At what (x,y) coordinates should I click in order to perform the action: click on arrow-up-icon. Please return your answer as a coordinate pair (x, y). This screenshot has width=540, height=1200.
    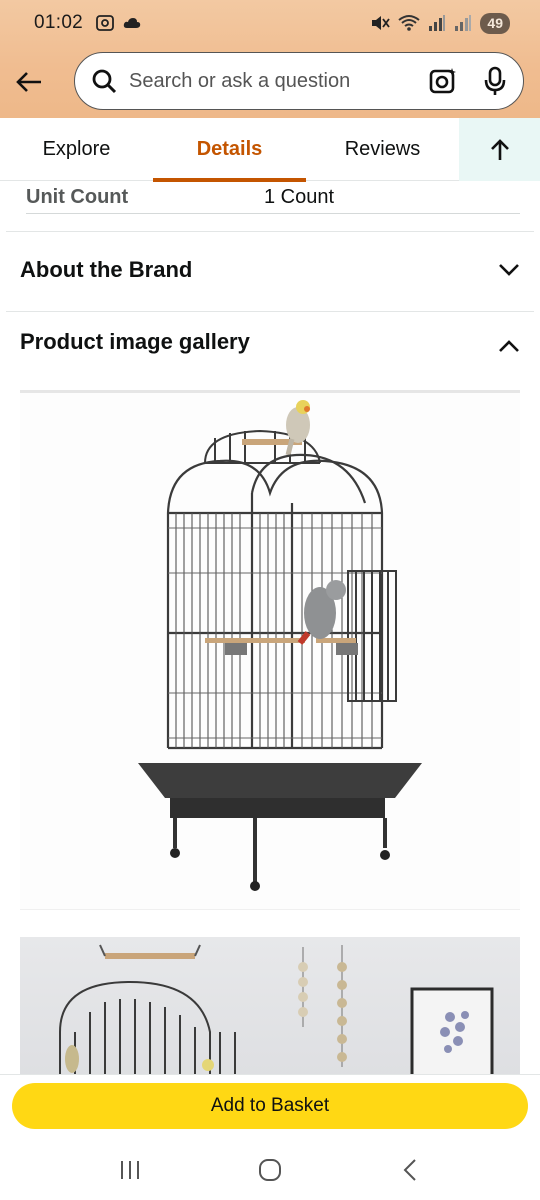
    Looking at the image, I should click on (499, 149).